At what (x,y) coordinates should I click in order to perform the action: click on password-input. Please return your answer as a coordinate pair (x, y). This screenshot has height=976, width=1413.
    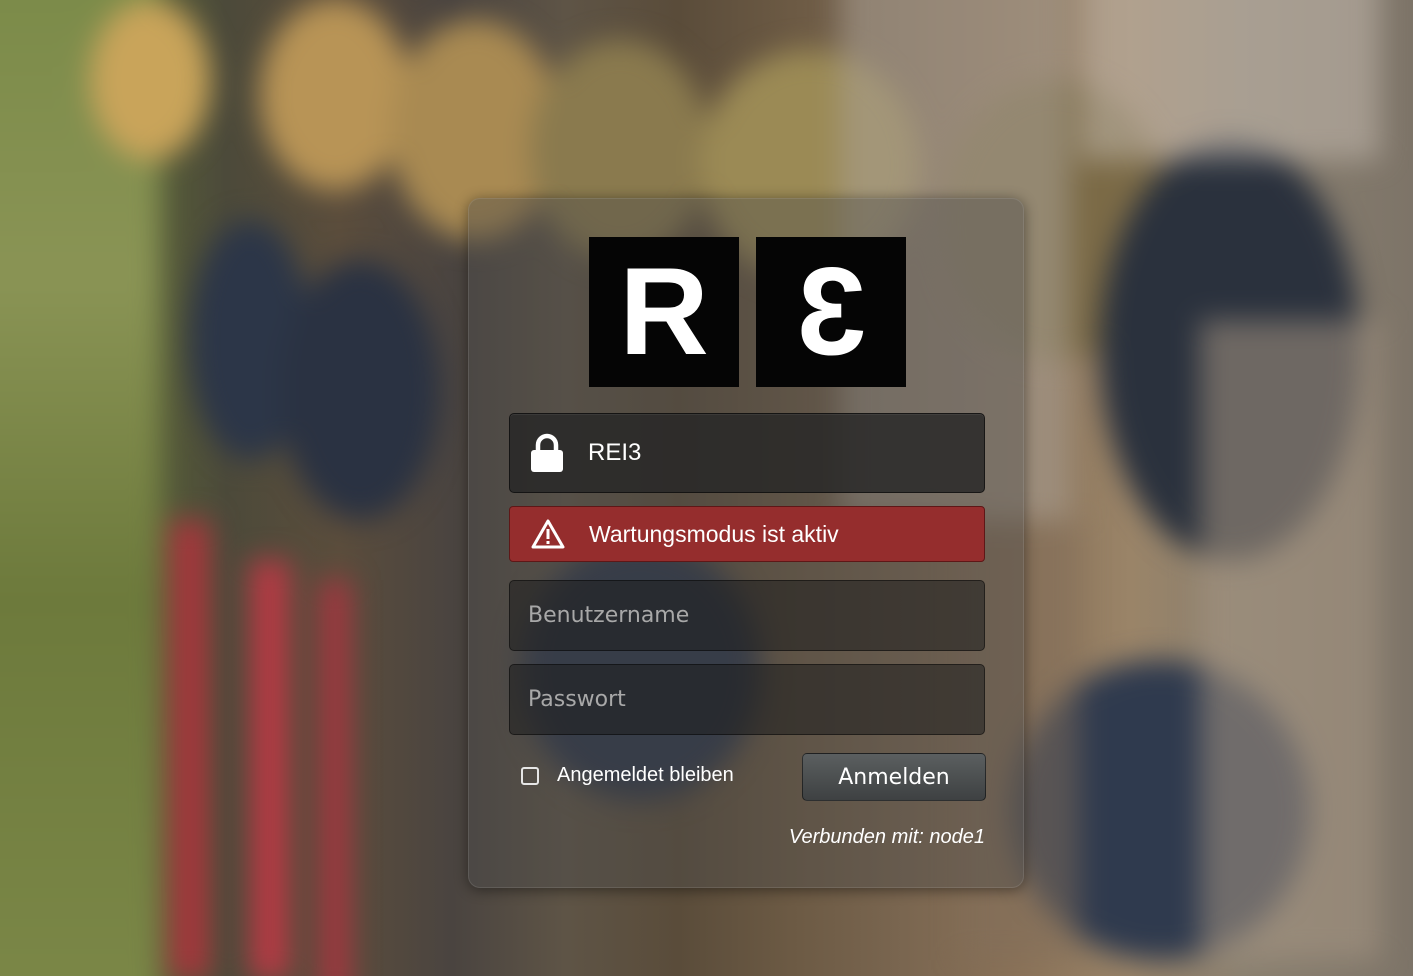
    Looking at the image, I should click on (747, 699).